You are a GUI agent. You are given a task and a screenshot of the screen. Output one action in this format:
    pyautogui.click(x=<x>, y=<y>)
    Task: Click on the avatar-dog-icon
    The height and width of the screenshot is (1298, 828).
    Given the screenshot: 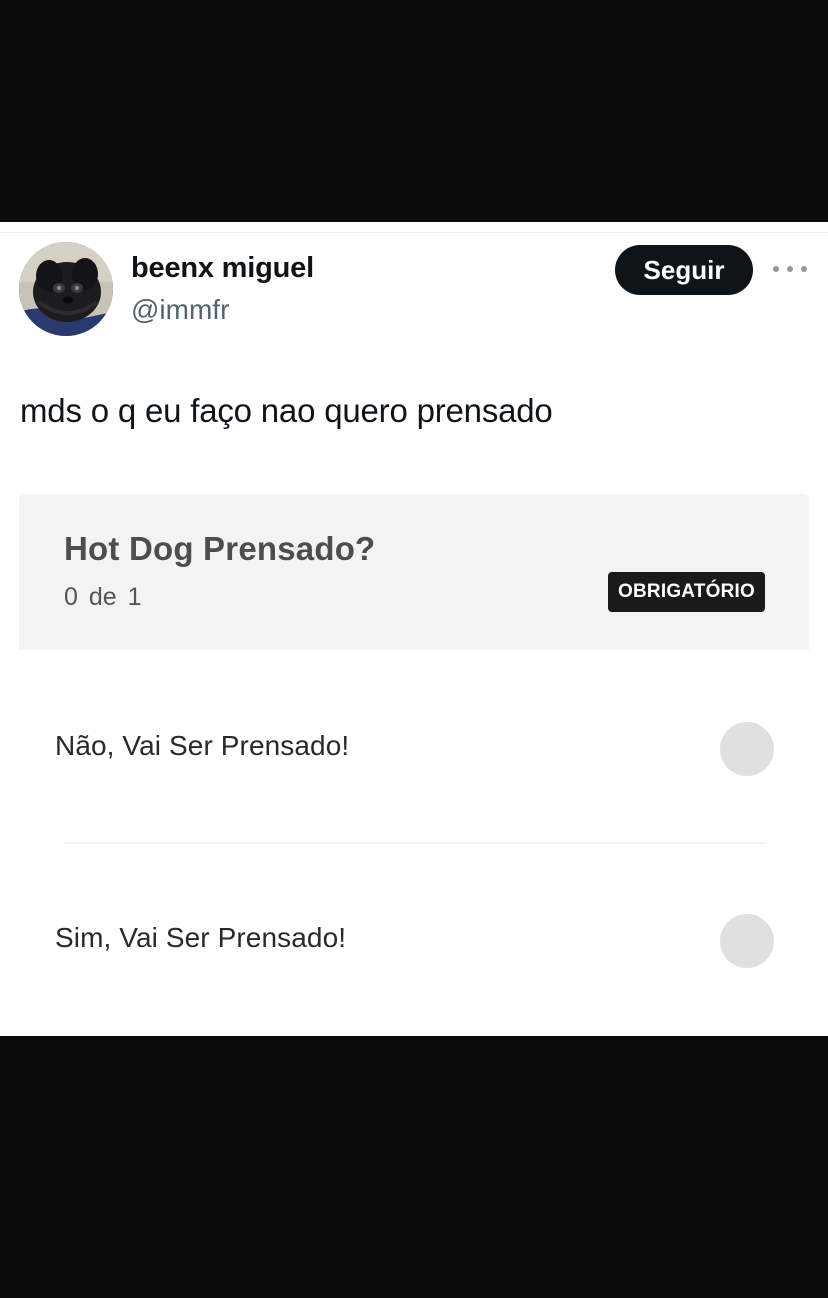 What is the action you would take?
    pyautogui.click(x=66, y=289)
    